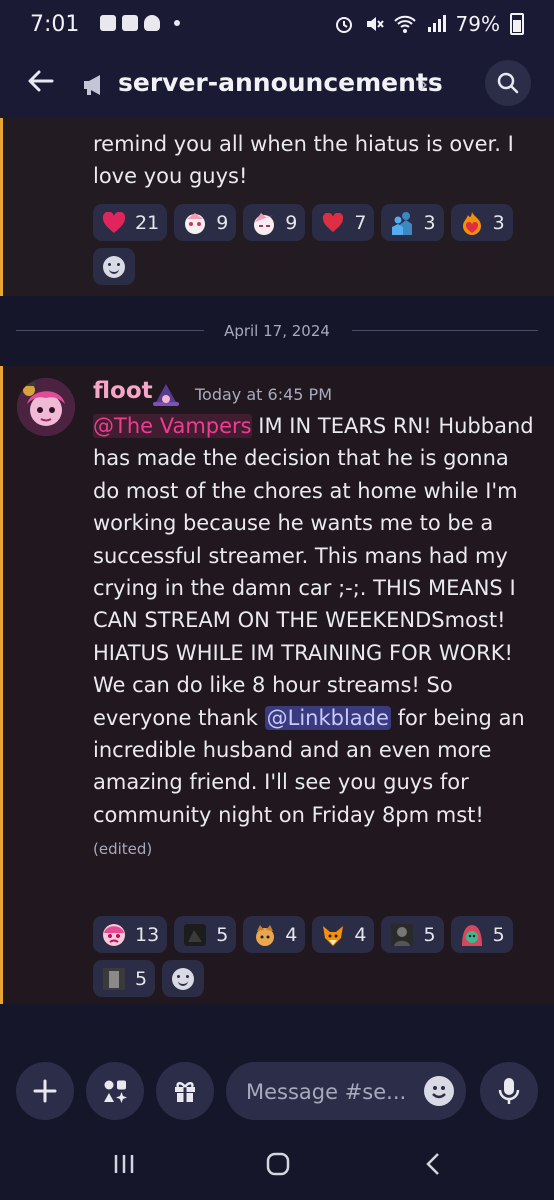 The image size is (554, 1200). Describe the element at coordinates (114, 979) in the screenshot. I see `grey-figure-icon` at that location.